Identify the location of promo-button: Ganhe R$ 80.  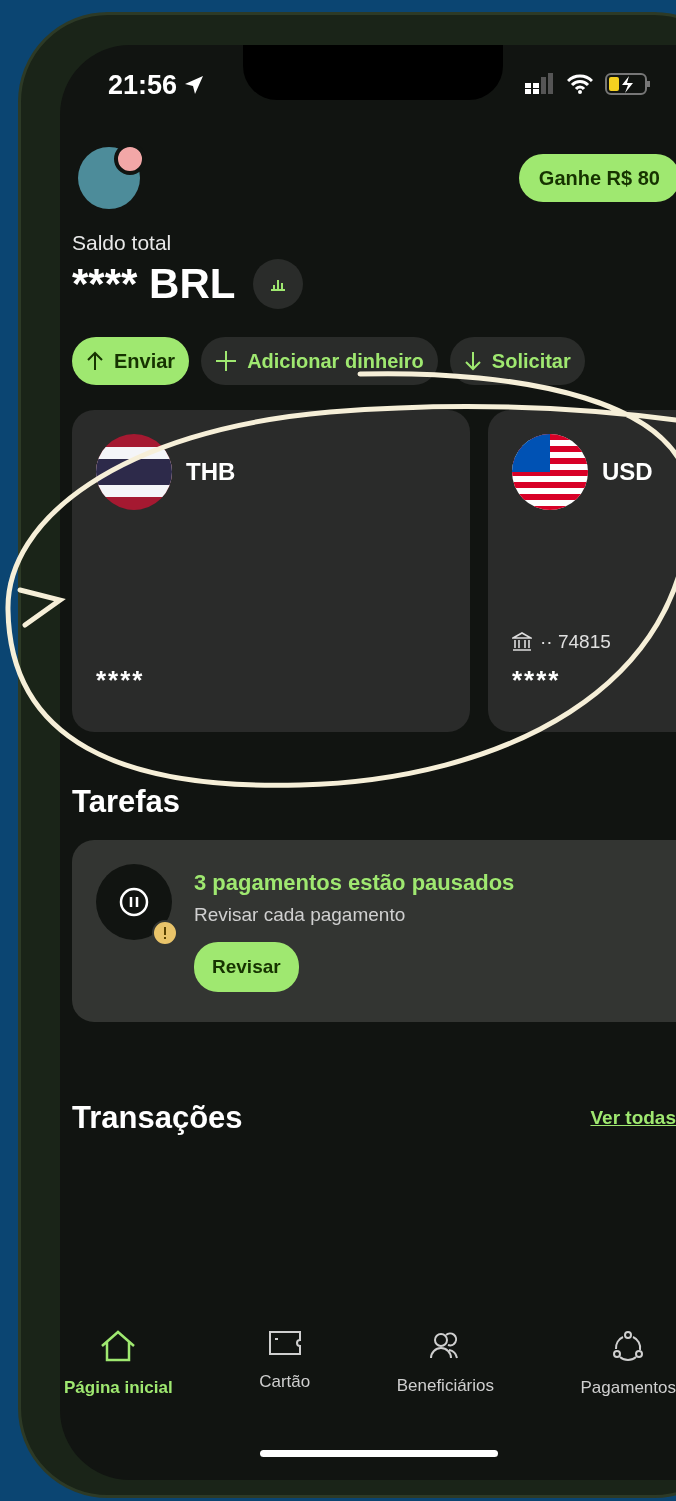
(597, 178).